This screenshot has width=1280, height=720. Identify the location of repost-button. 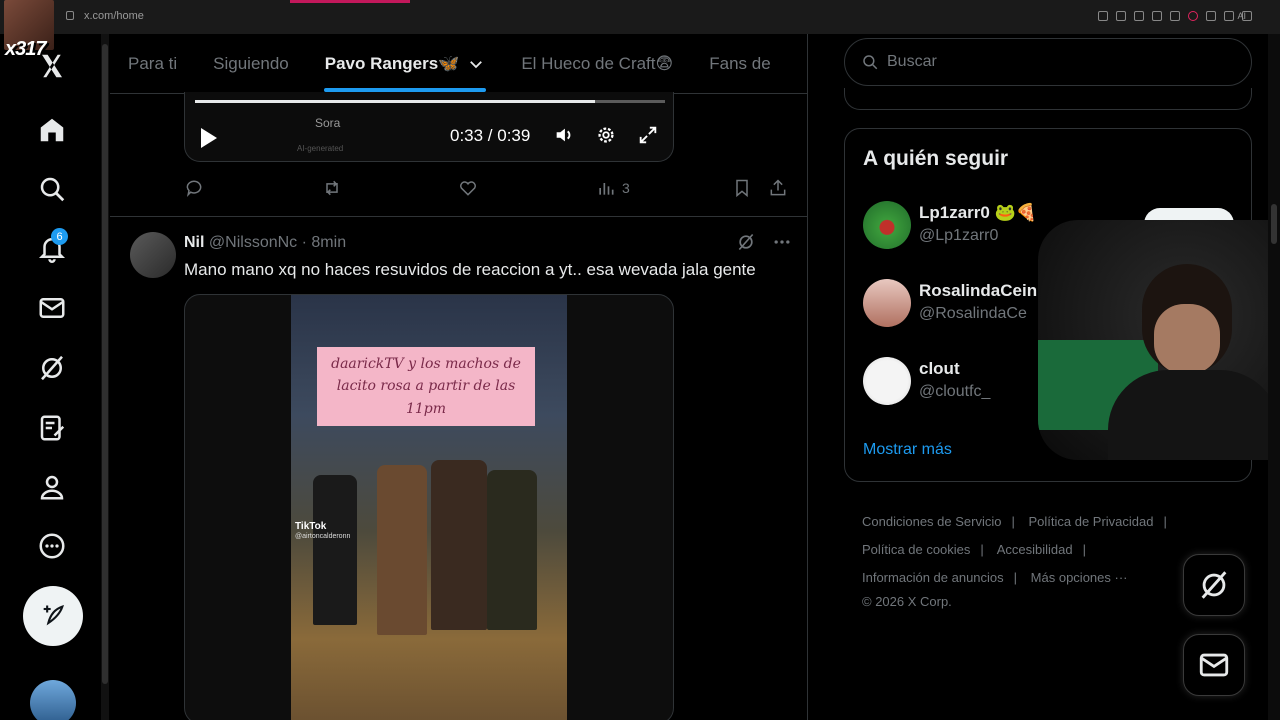
(332, 188).